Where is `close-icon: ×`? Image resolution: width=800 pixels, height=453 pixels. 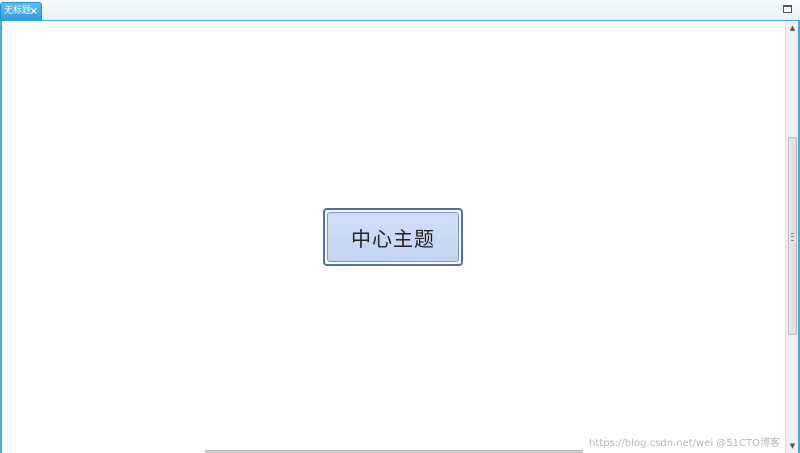
close-icon: × is located at coordinates (34, 11).